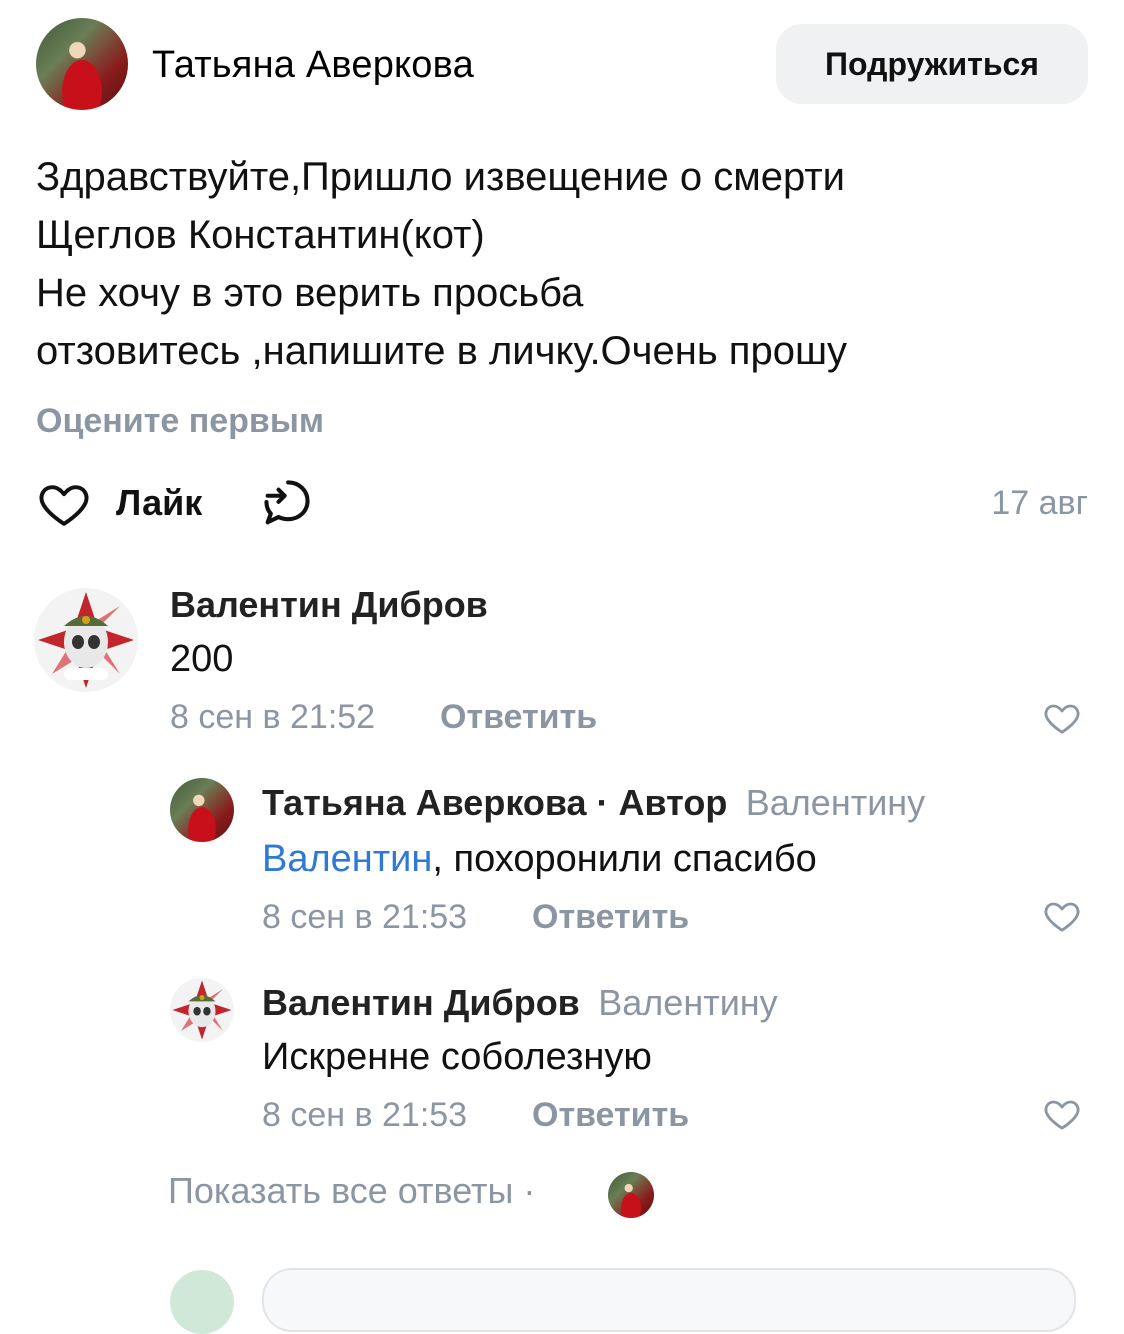 The width and height of the screenshot is (1124, 1334). What do you see at coordinates (669, 1300) in the screenshot?
I see `comment-input` at bounding box center [669, 1300].